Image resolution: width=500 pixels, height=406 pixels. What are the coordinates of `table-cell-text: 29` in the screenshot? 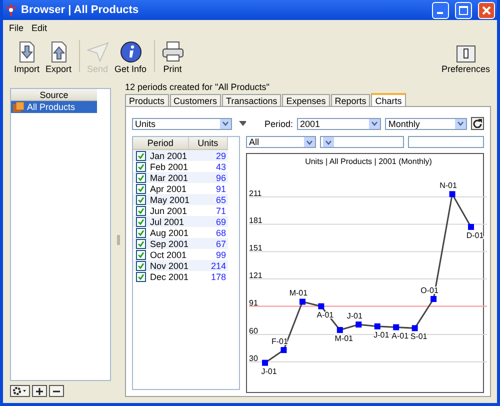 It's located at (220, 155).